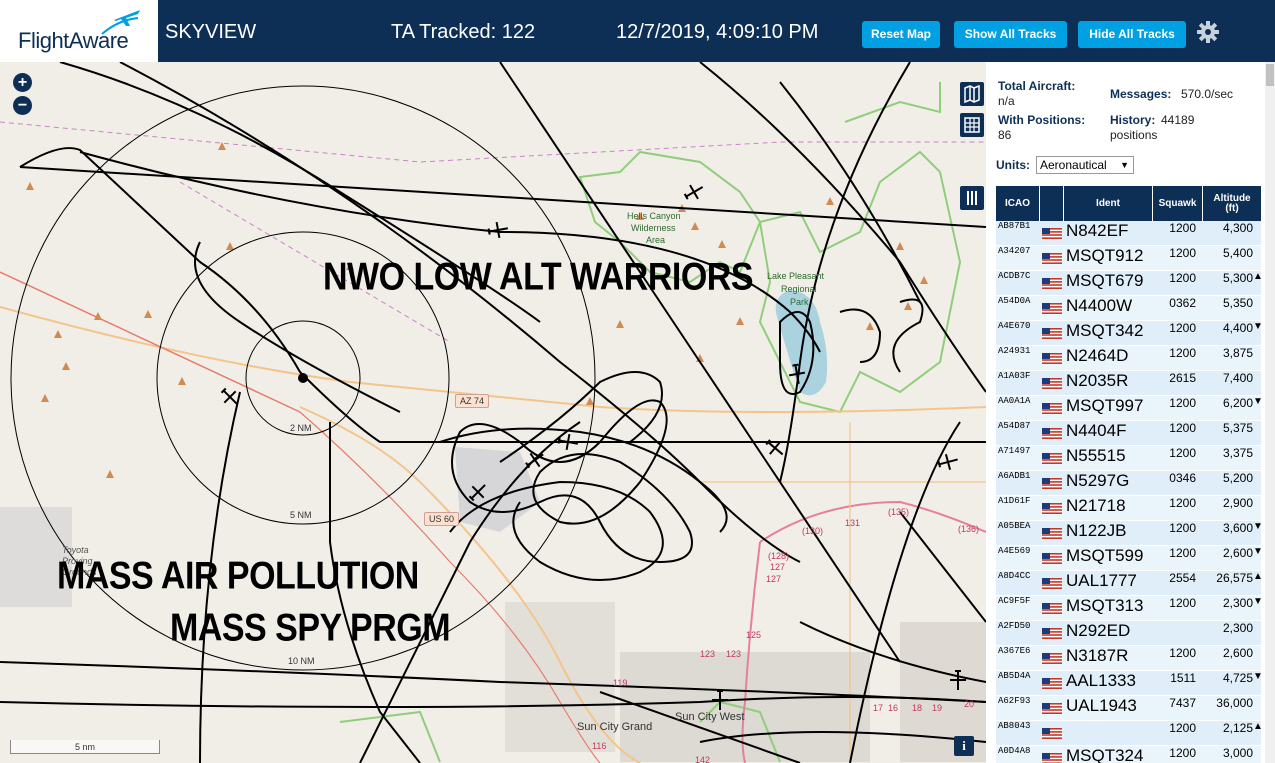  Describe the element at coordinates (22, 105) in the screenshot. I see `zoom-out-button: −` at that location.